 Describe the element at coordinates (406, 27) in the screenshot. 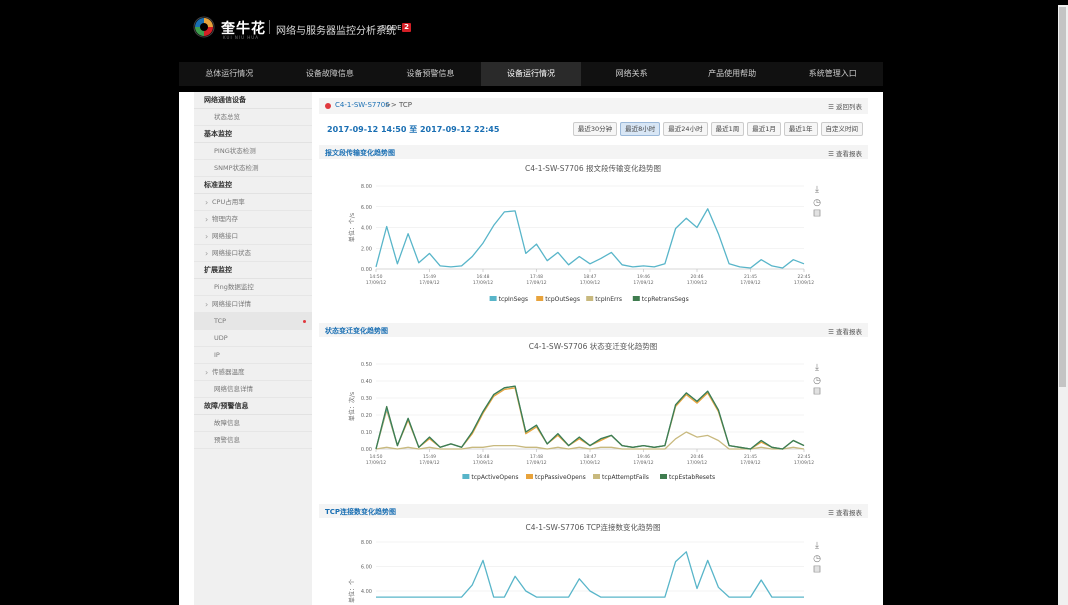

I see `node-badge: 2` at that location.